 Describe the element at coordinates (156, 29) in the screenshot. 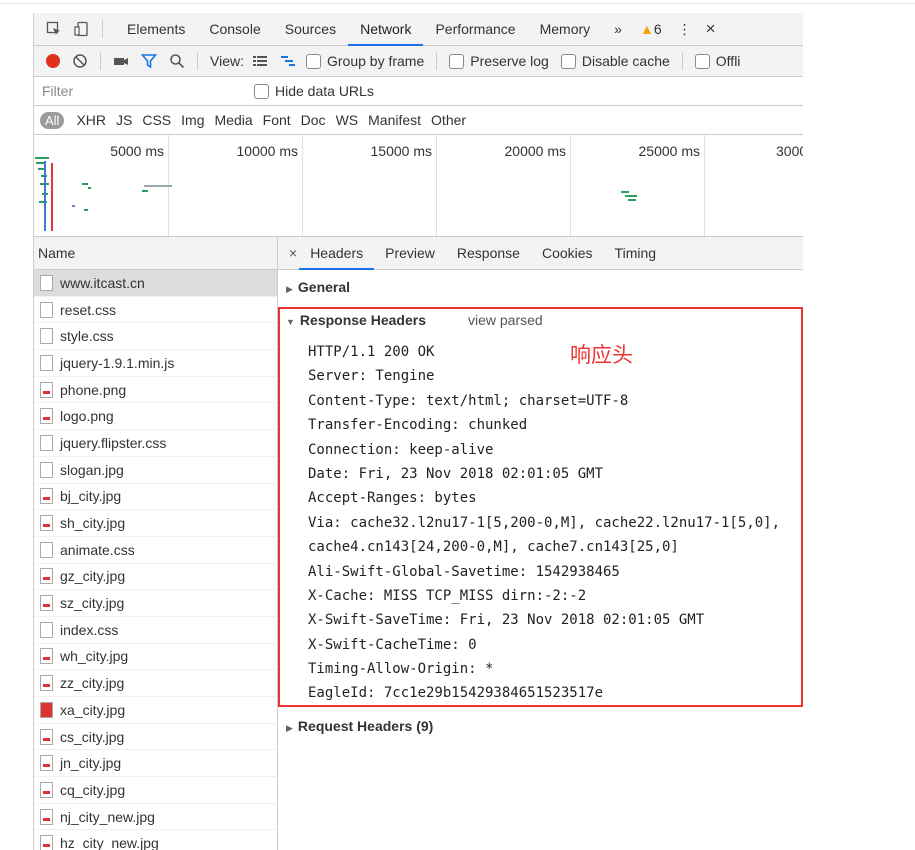

I see `tab-elements: Elements` at that location.